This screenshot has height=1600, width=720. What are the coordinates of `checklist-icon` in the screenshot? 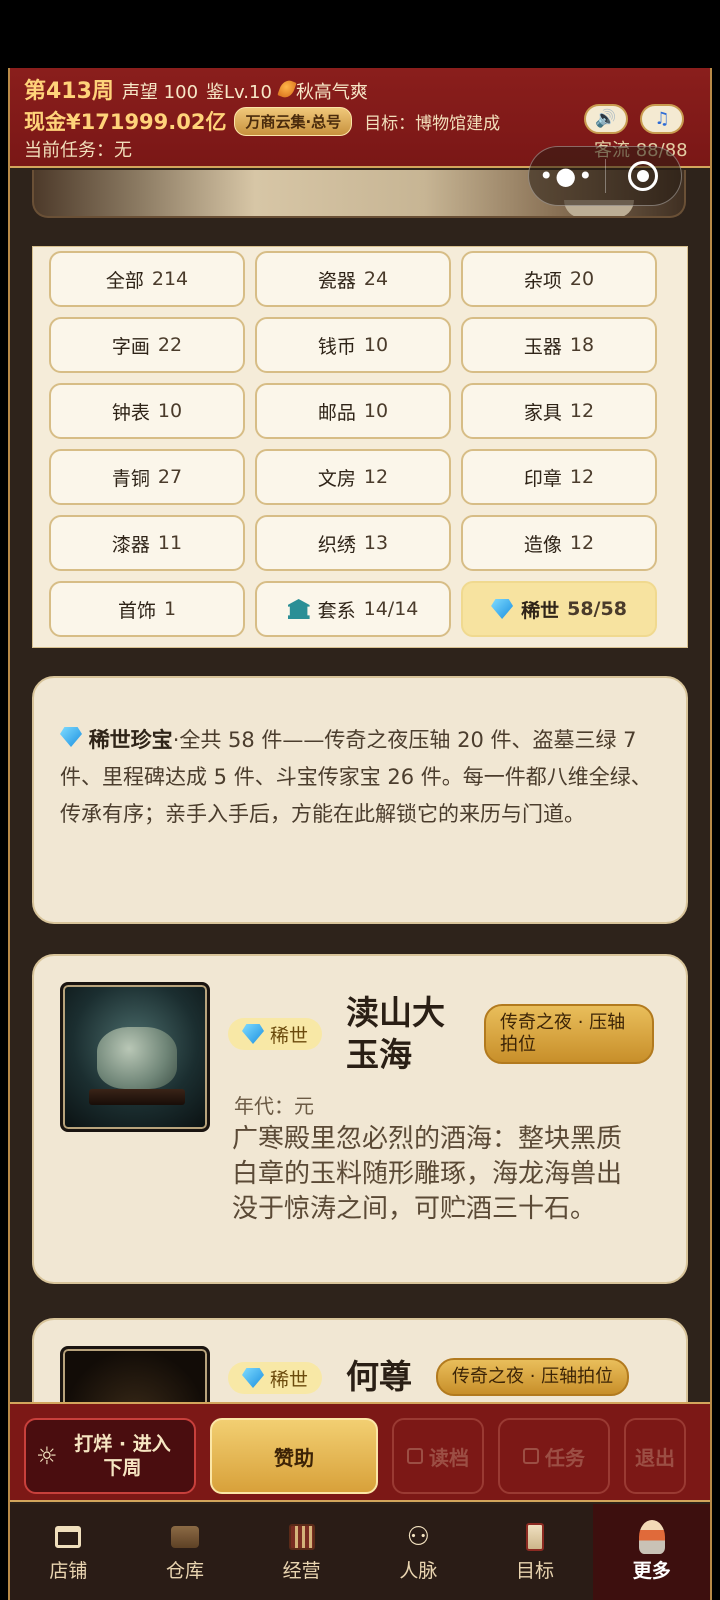 It's located at (531, 1456).